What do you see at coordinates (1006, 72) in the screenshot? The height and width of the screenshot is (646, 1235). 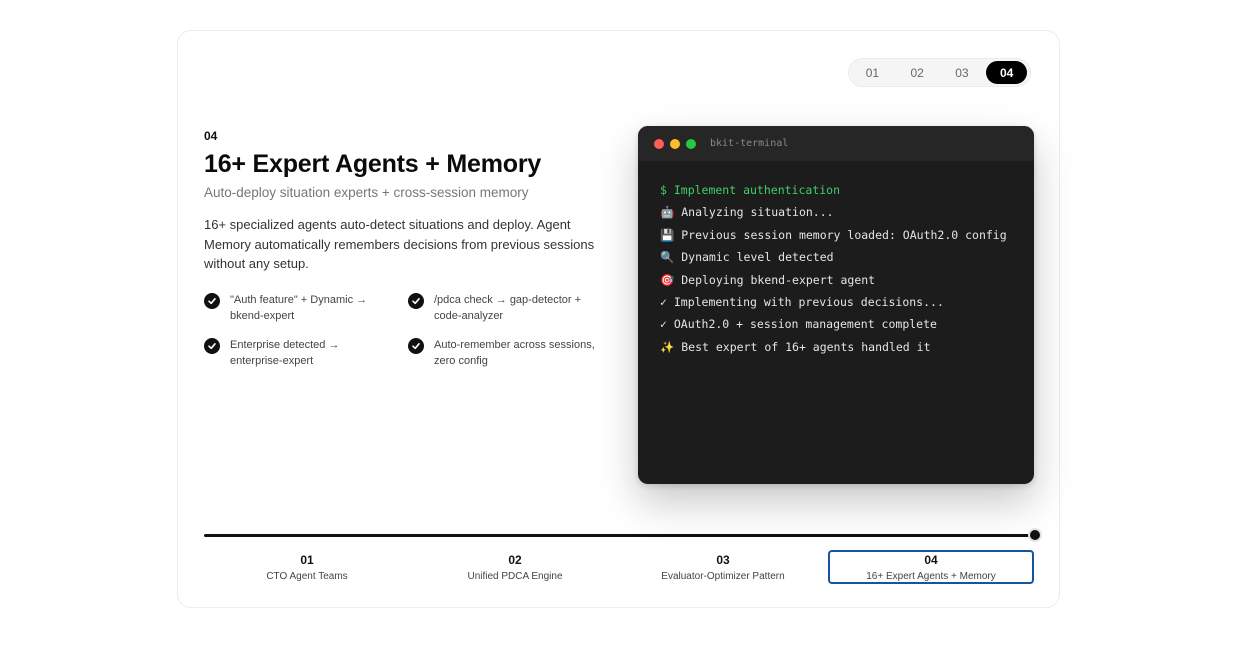 I see `pager-04: 04` at bounding box center [1006, 72].